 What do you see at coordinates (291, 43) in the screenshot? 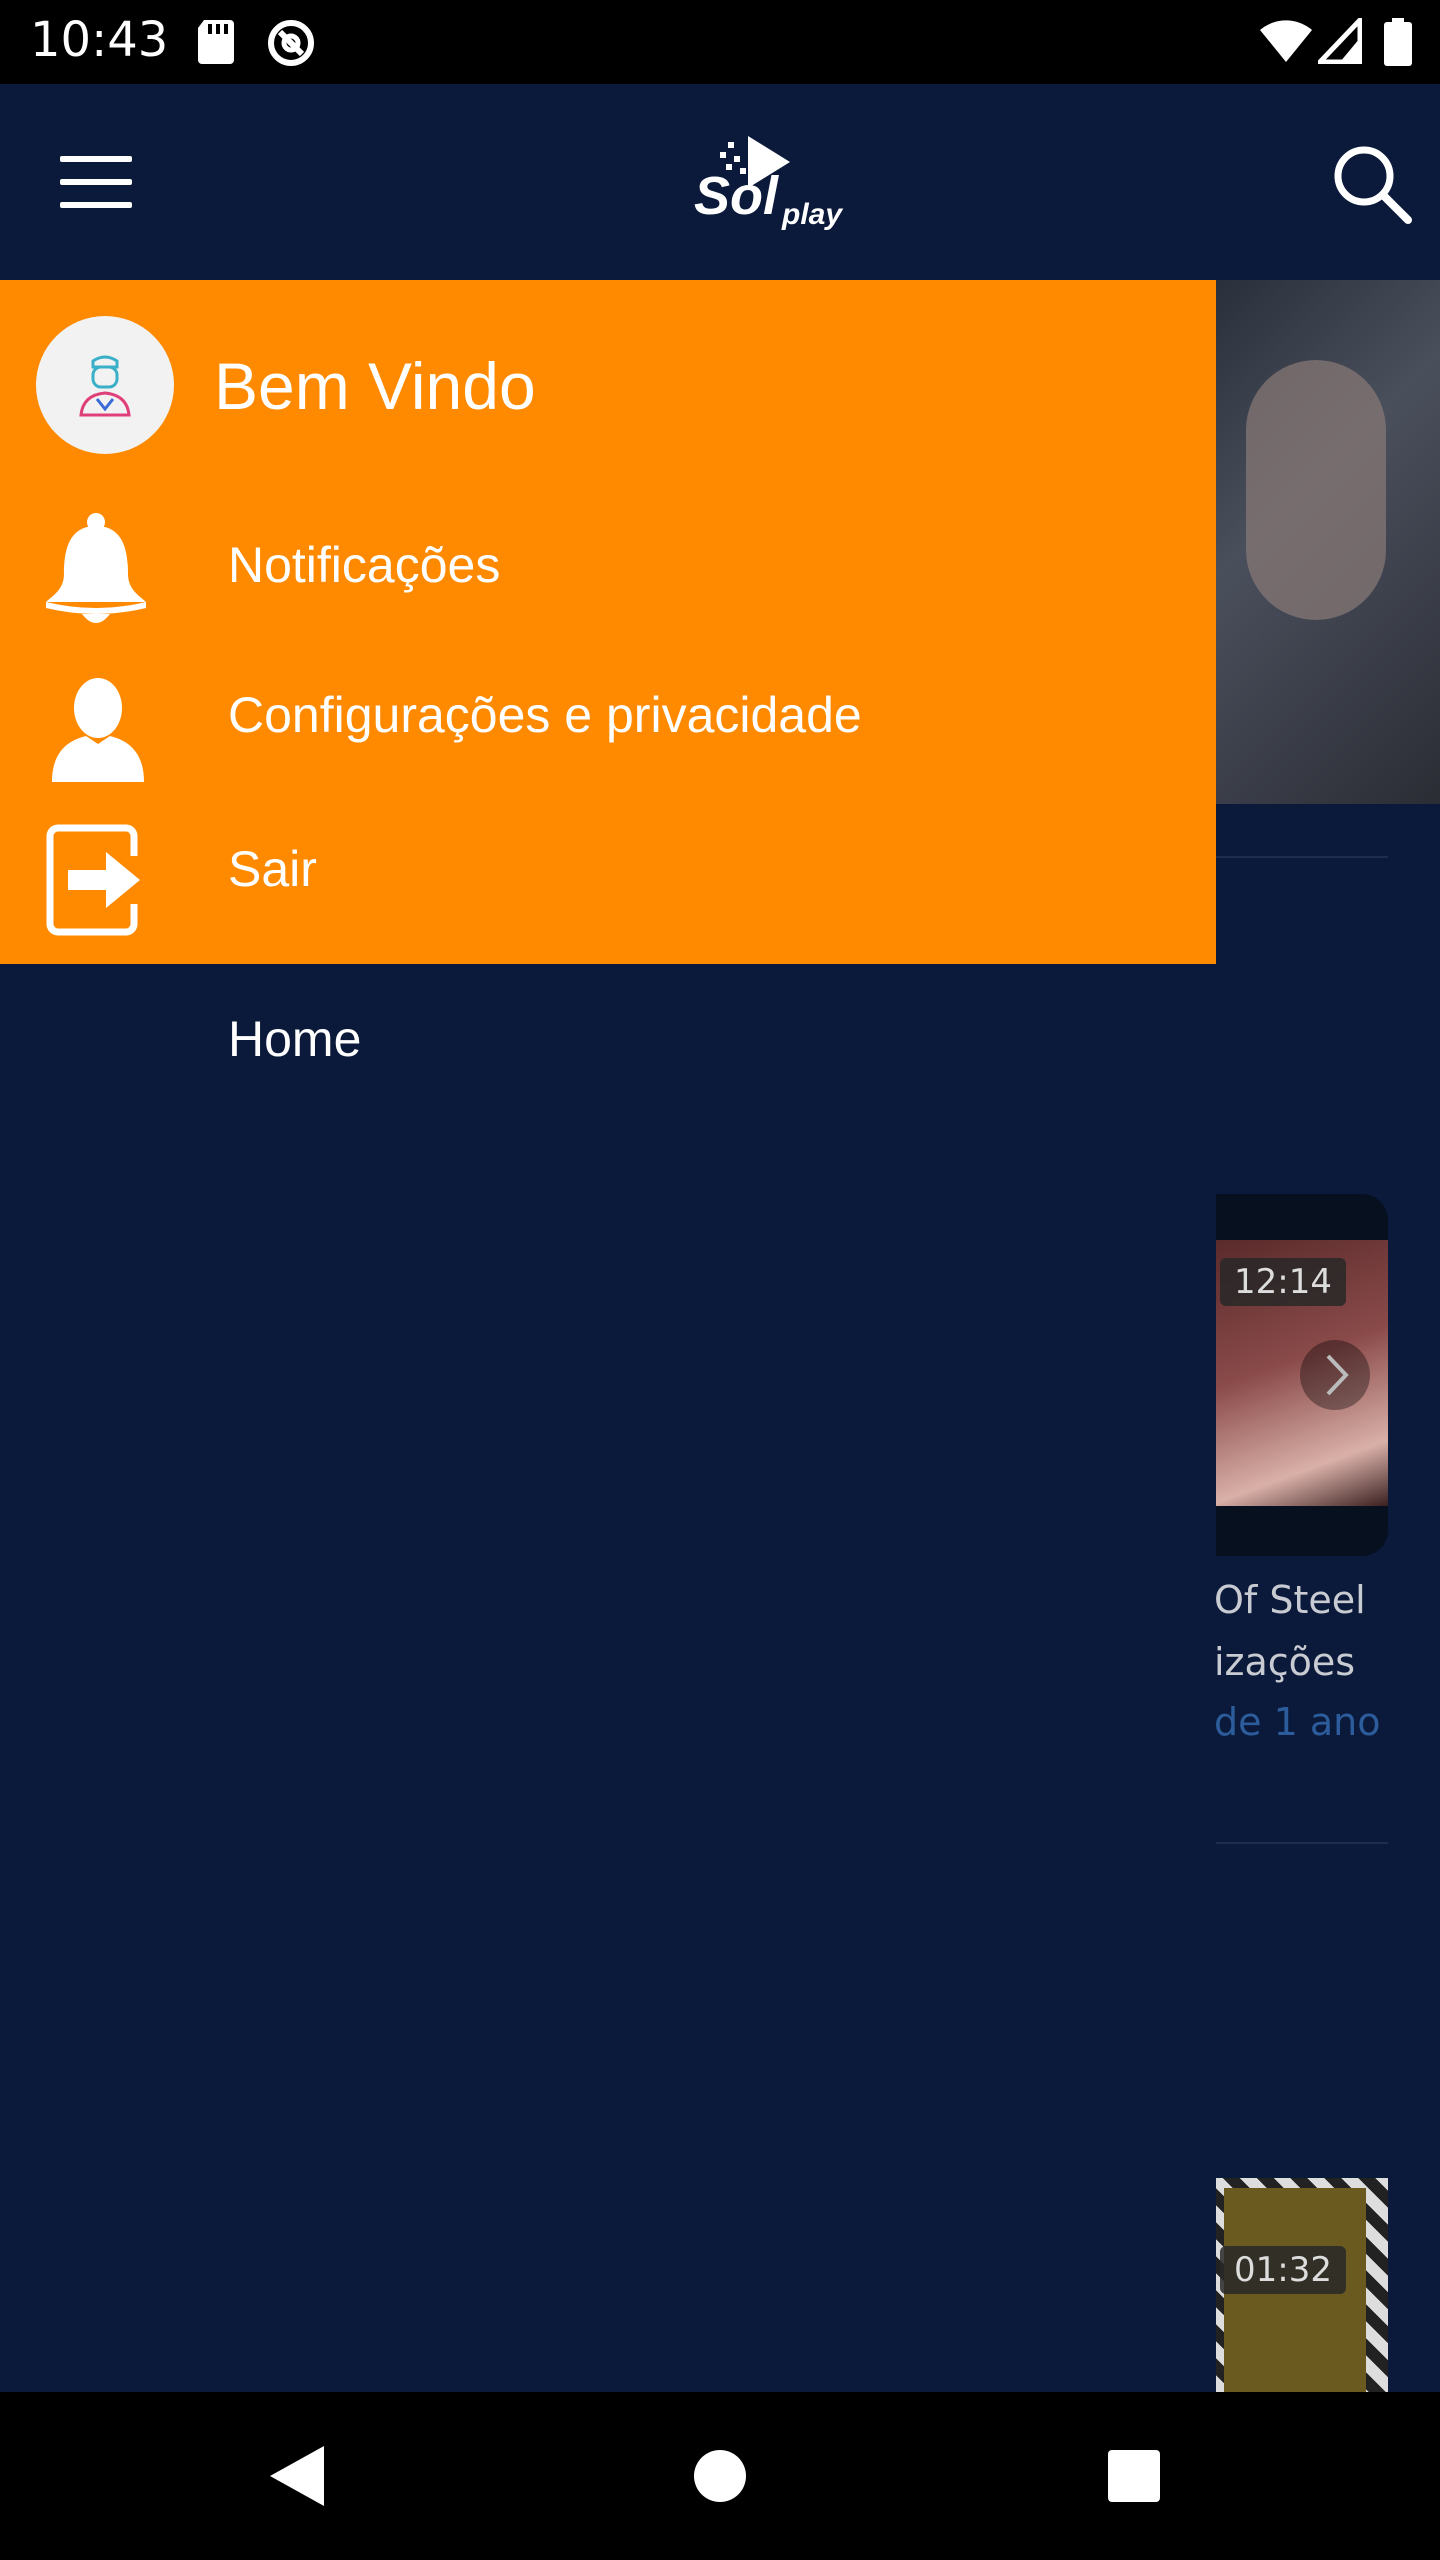
I see `sync-icon` at bounding box center [291, 43].